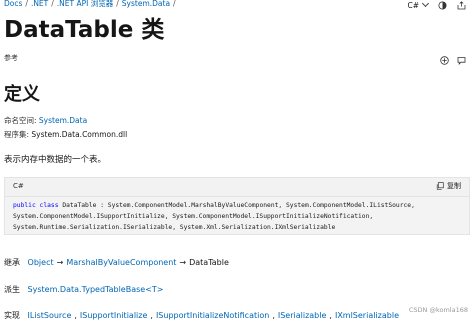 The height and width of the screenshot is (322, 474). Describe the element at coordinates (413, 5) in the screenshot. I see `language-selector-value: C#` at that location.